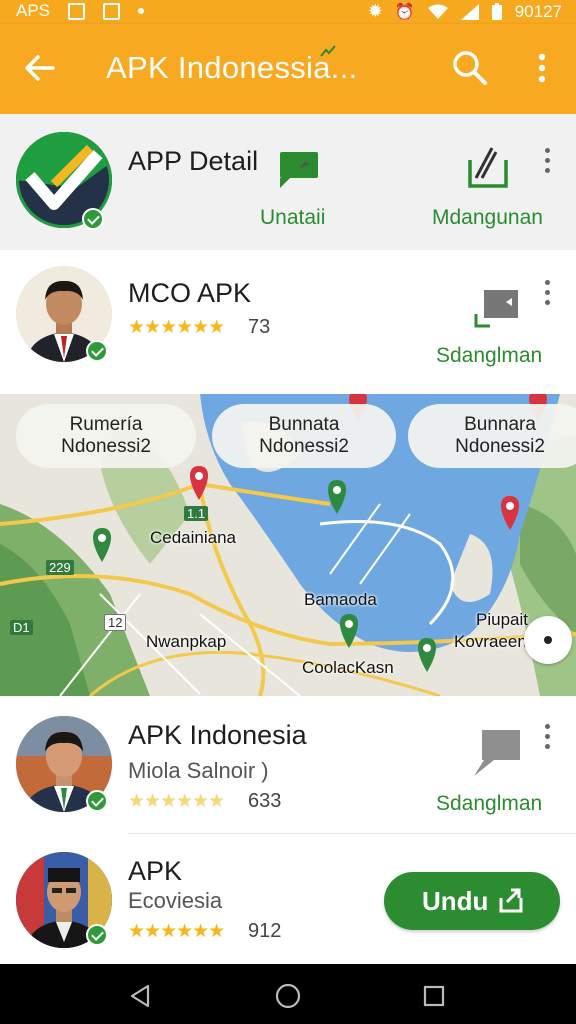 Image resolution: width=576 pixels, height=1024 pixels. I want to click on status-carrier-text: APS, so click(33, 10).